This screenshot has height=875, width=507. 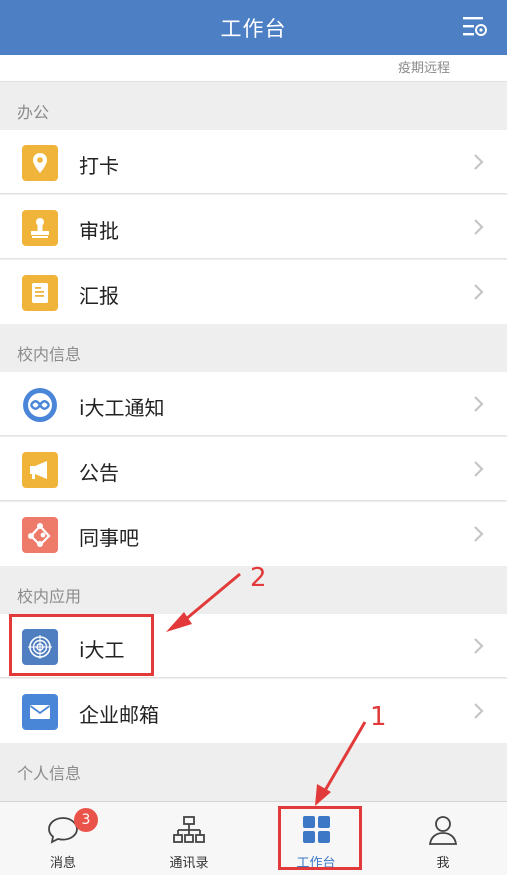 I want to click on settings-list-icon, so click(x=475, y=27).